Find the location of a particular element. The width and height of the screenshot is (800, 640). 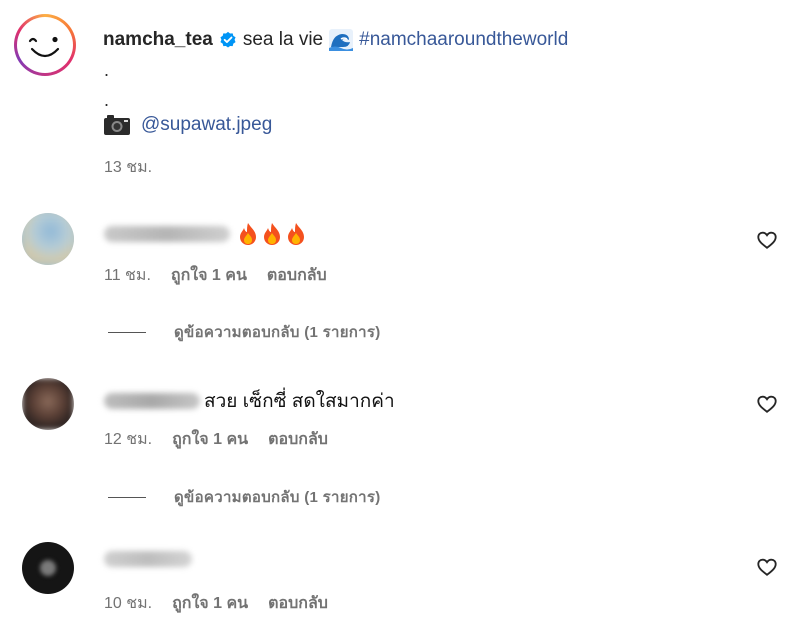

post-time: 13 ชม. is located at coordinates (128, 167).